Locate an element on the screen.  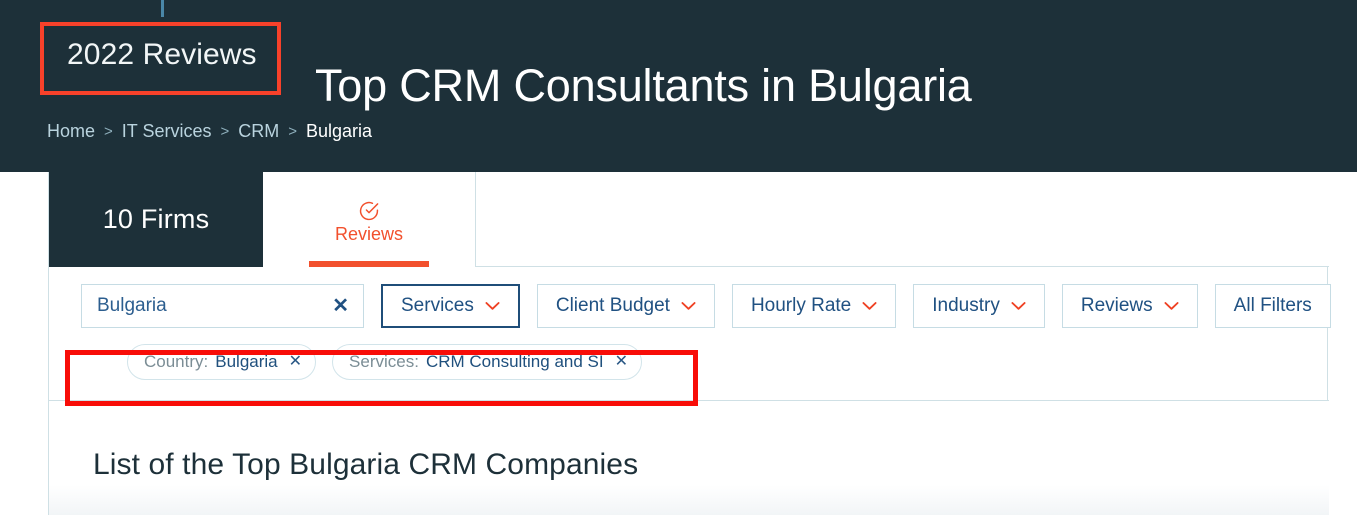
filter-button-label: All Filters is located at coordinates (1272, 305).